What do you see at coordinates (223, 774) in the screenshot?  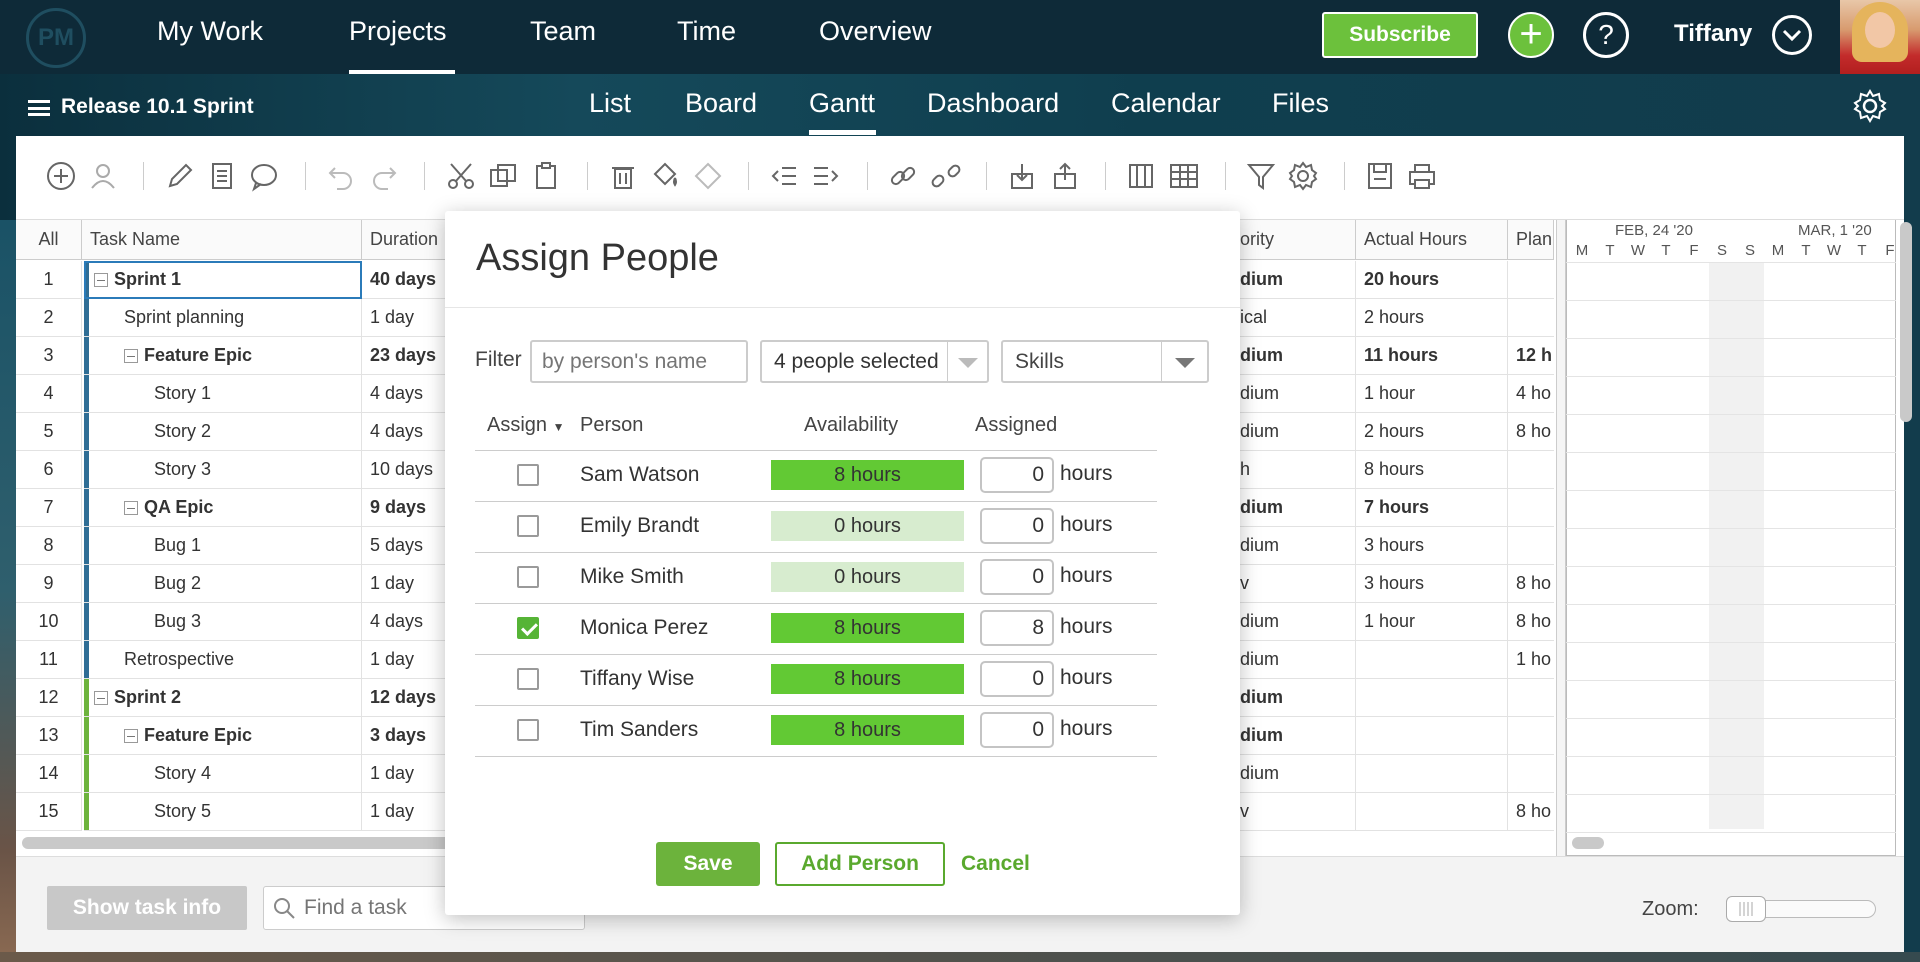 I see `task-name-cell: Story 4` at bounding box center [223, 774].